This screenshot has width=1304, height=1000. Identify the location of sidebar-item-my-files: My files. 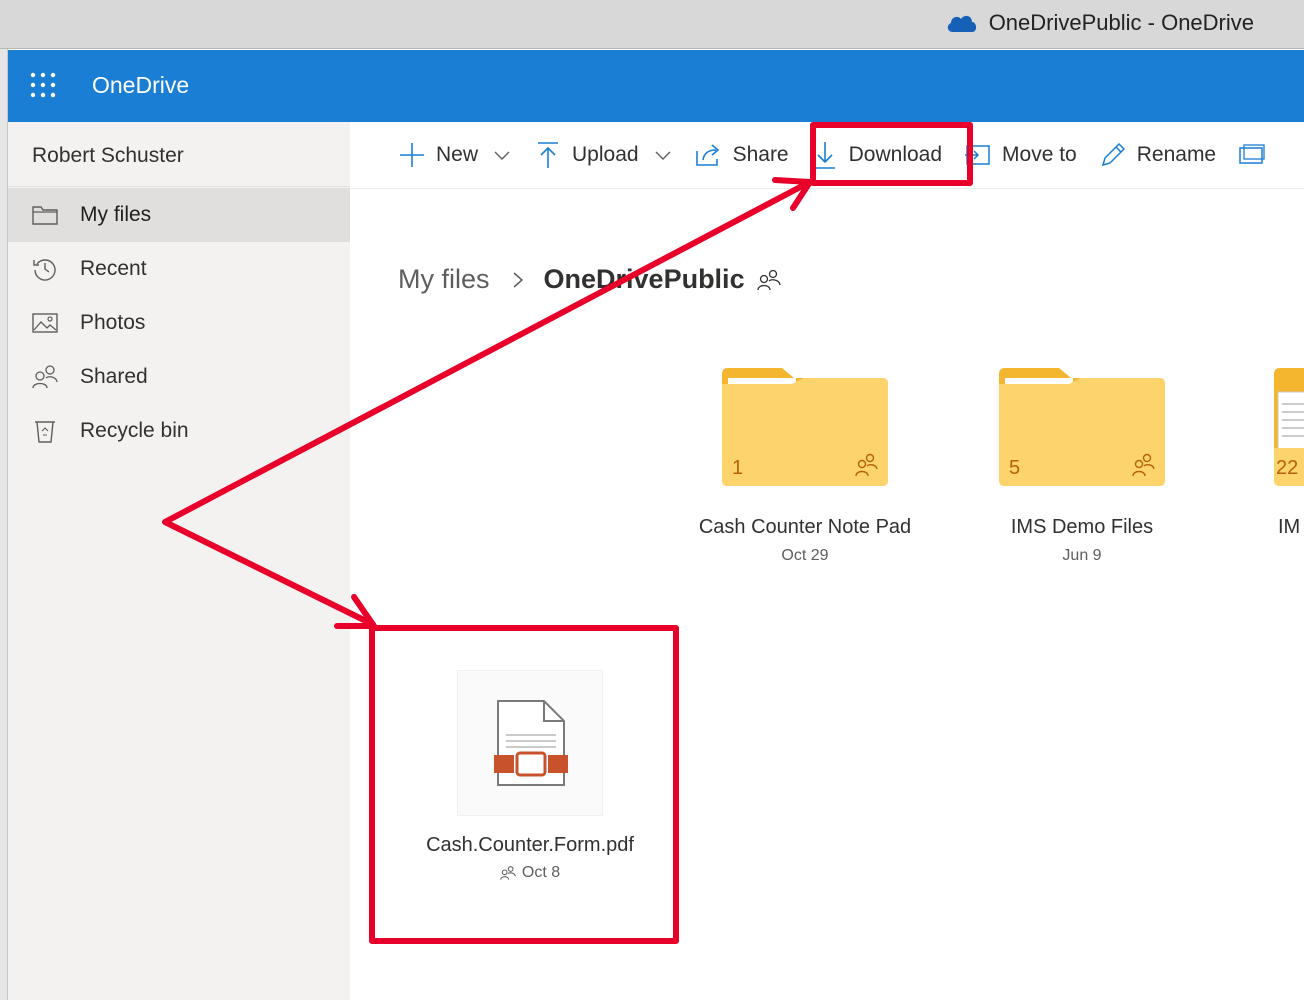
(179, 215).